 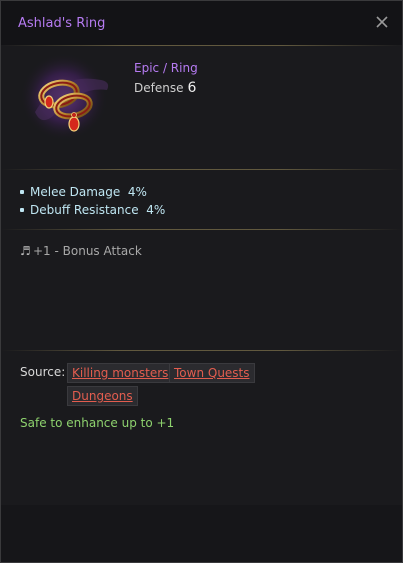 I want to click on source-link-dungeons: Dungeons, so click(x=102, y=396).